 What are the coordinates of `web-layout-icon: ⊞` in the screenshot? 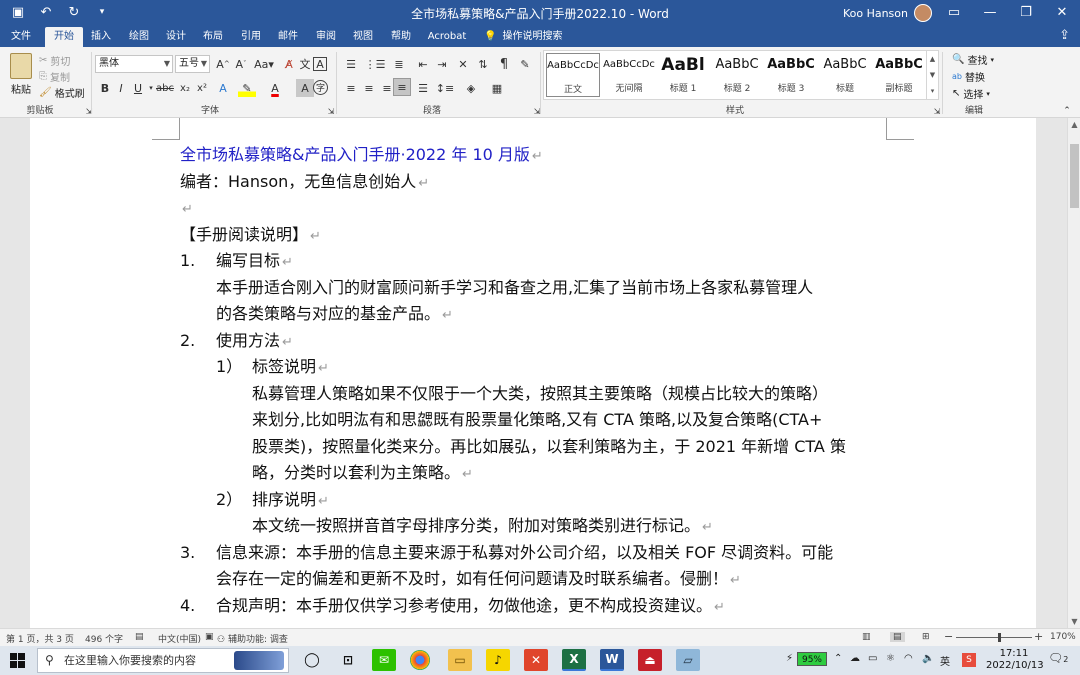 It's located at (926, 637).